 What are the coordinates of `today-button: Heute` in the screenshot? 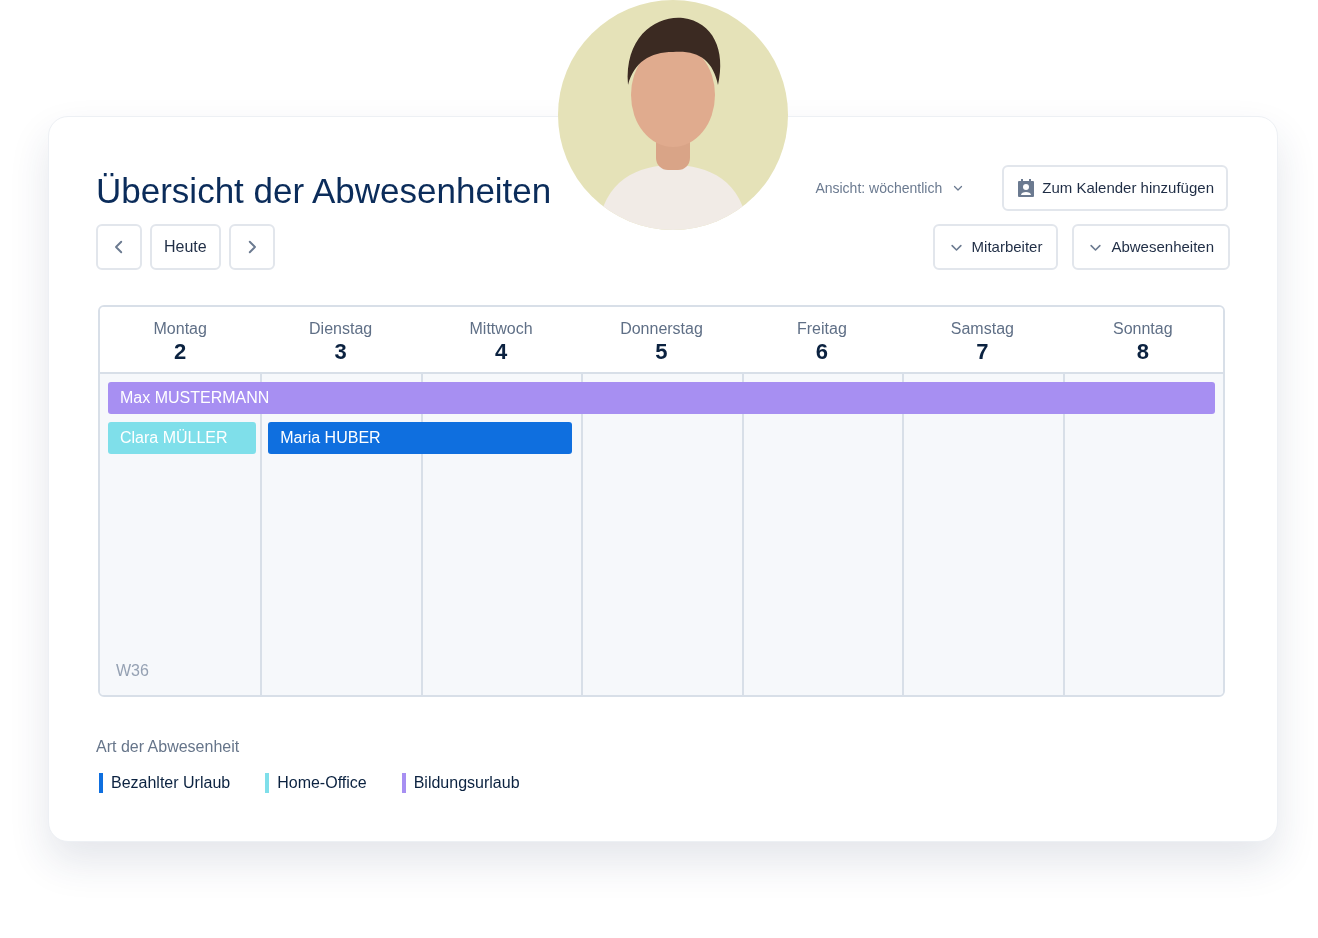 It's located at (185, 247).